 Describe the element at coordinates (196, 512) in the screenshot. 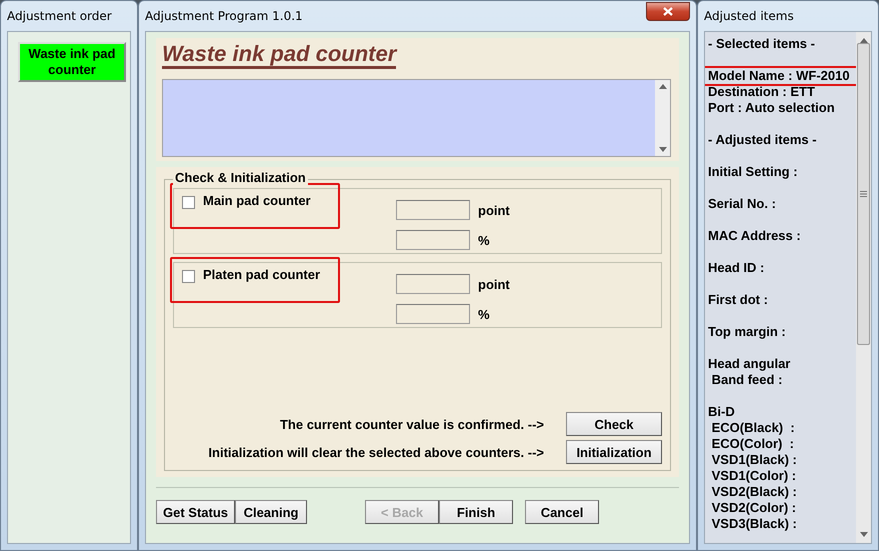

I see `tool-button: Get Status` at that location.